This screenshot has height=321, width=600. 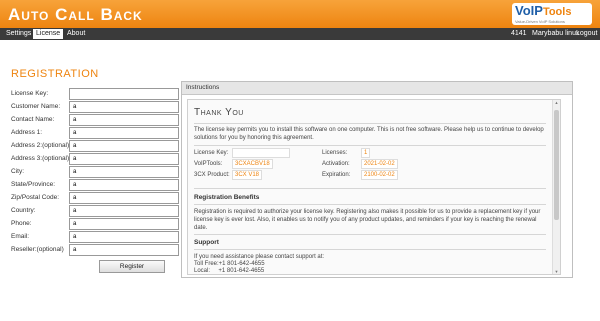 I want to click on thank-you-title: Thank You, so click(x=219, y=112).